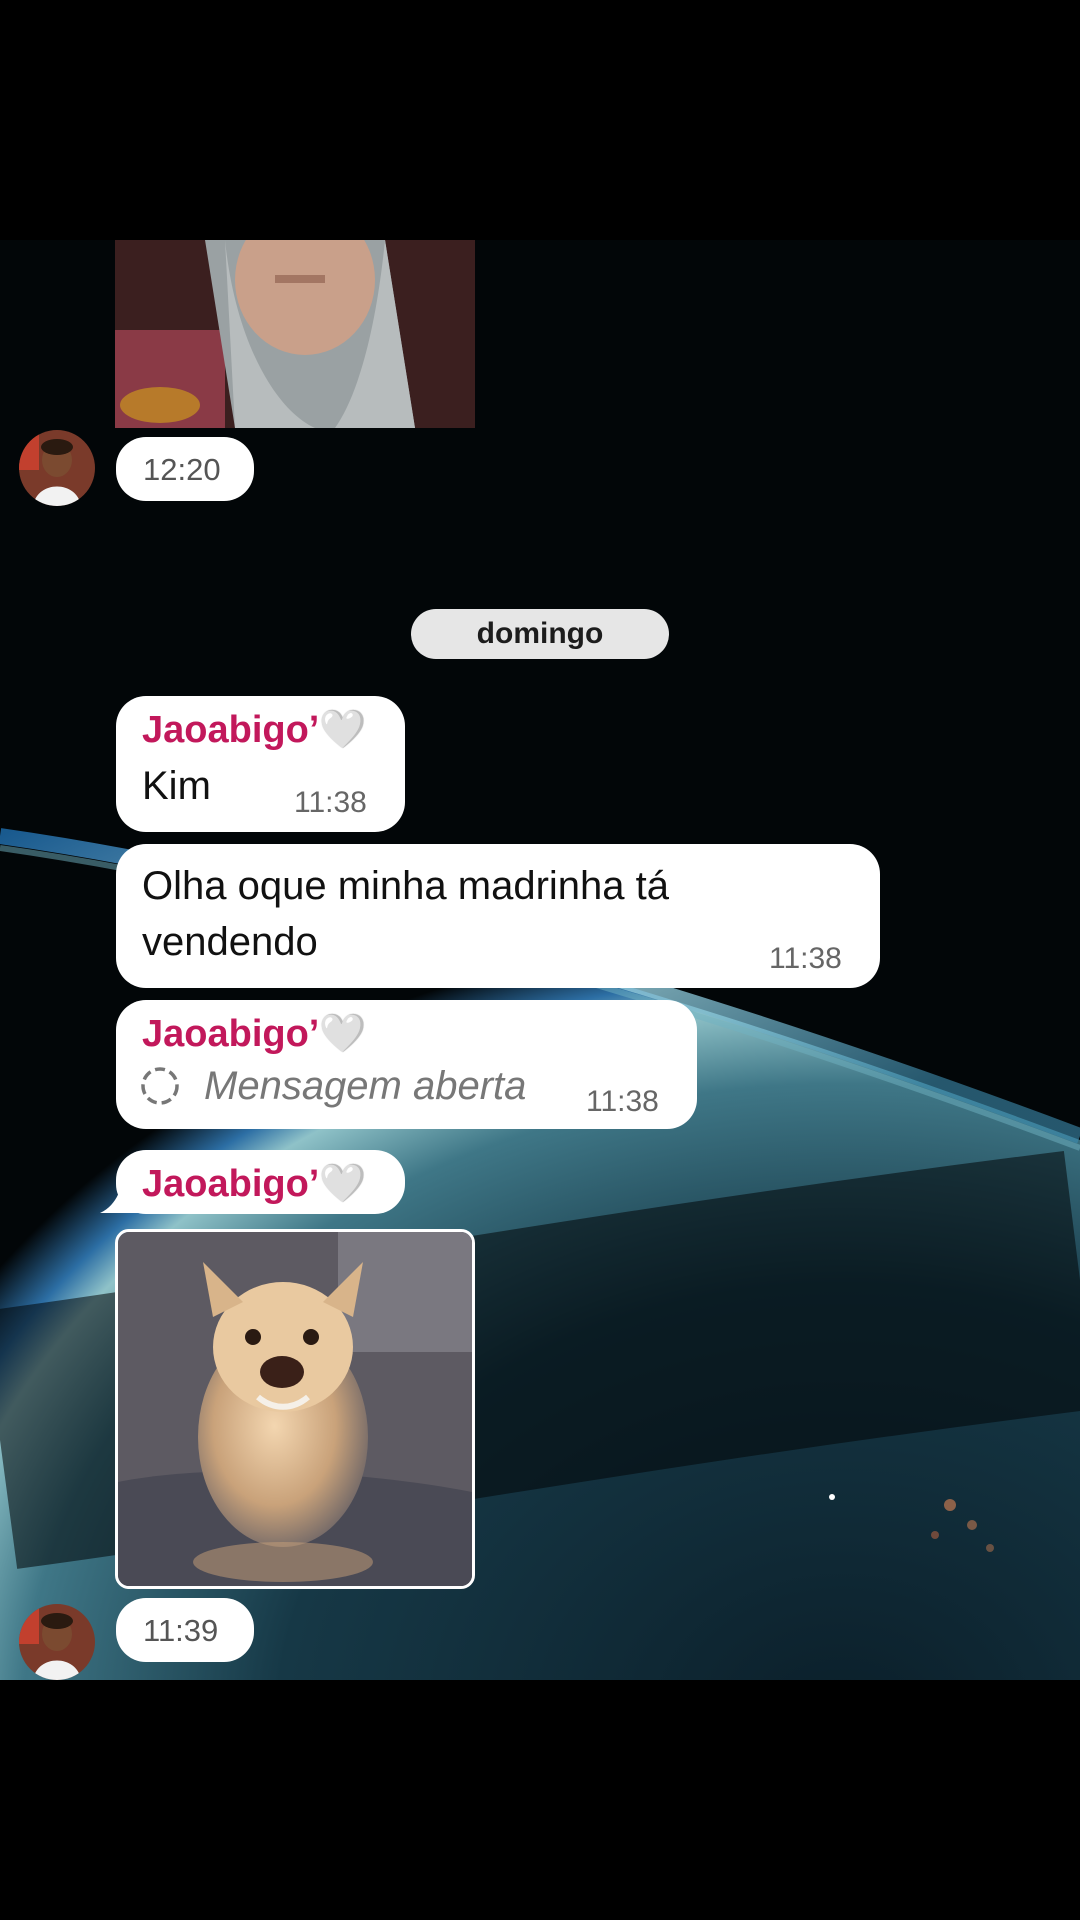 This screenshot has height=1920, width=1080. Describe the element at coordinates (230, 942) in the screenshot. I see `message-text-line-2: vendendo` at that location.